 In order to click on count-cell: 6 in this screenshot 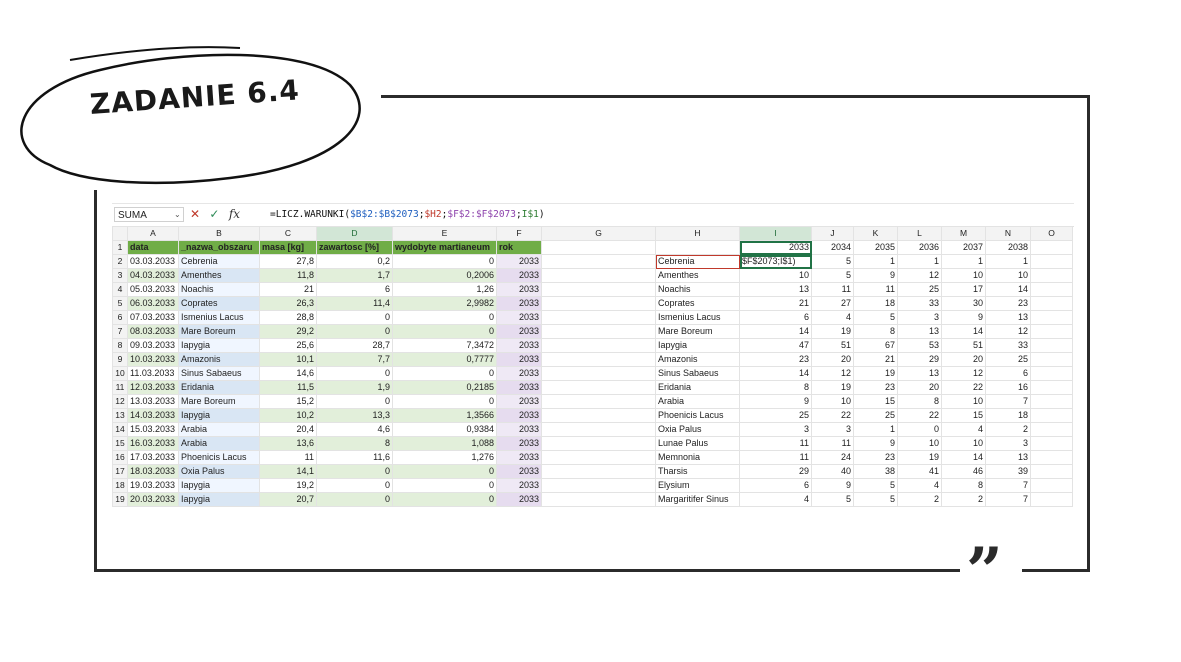, I will do `click(775, 485)`.